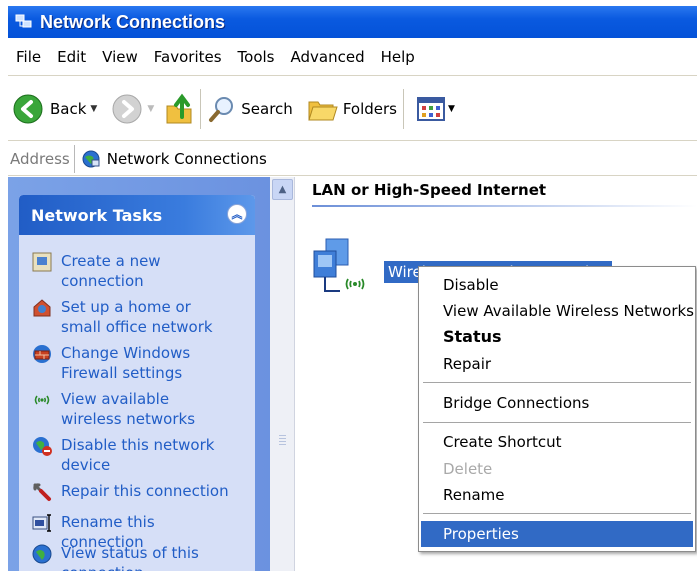 This screenshot has height=571, width=697. Describe the element at coordinates (221, 109) in the screenshot. I see `search-icon` at that location.